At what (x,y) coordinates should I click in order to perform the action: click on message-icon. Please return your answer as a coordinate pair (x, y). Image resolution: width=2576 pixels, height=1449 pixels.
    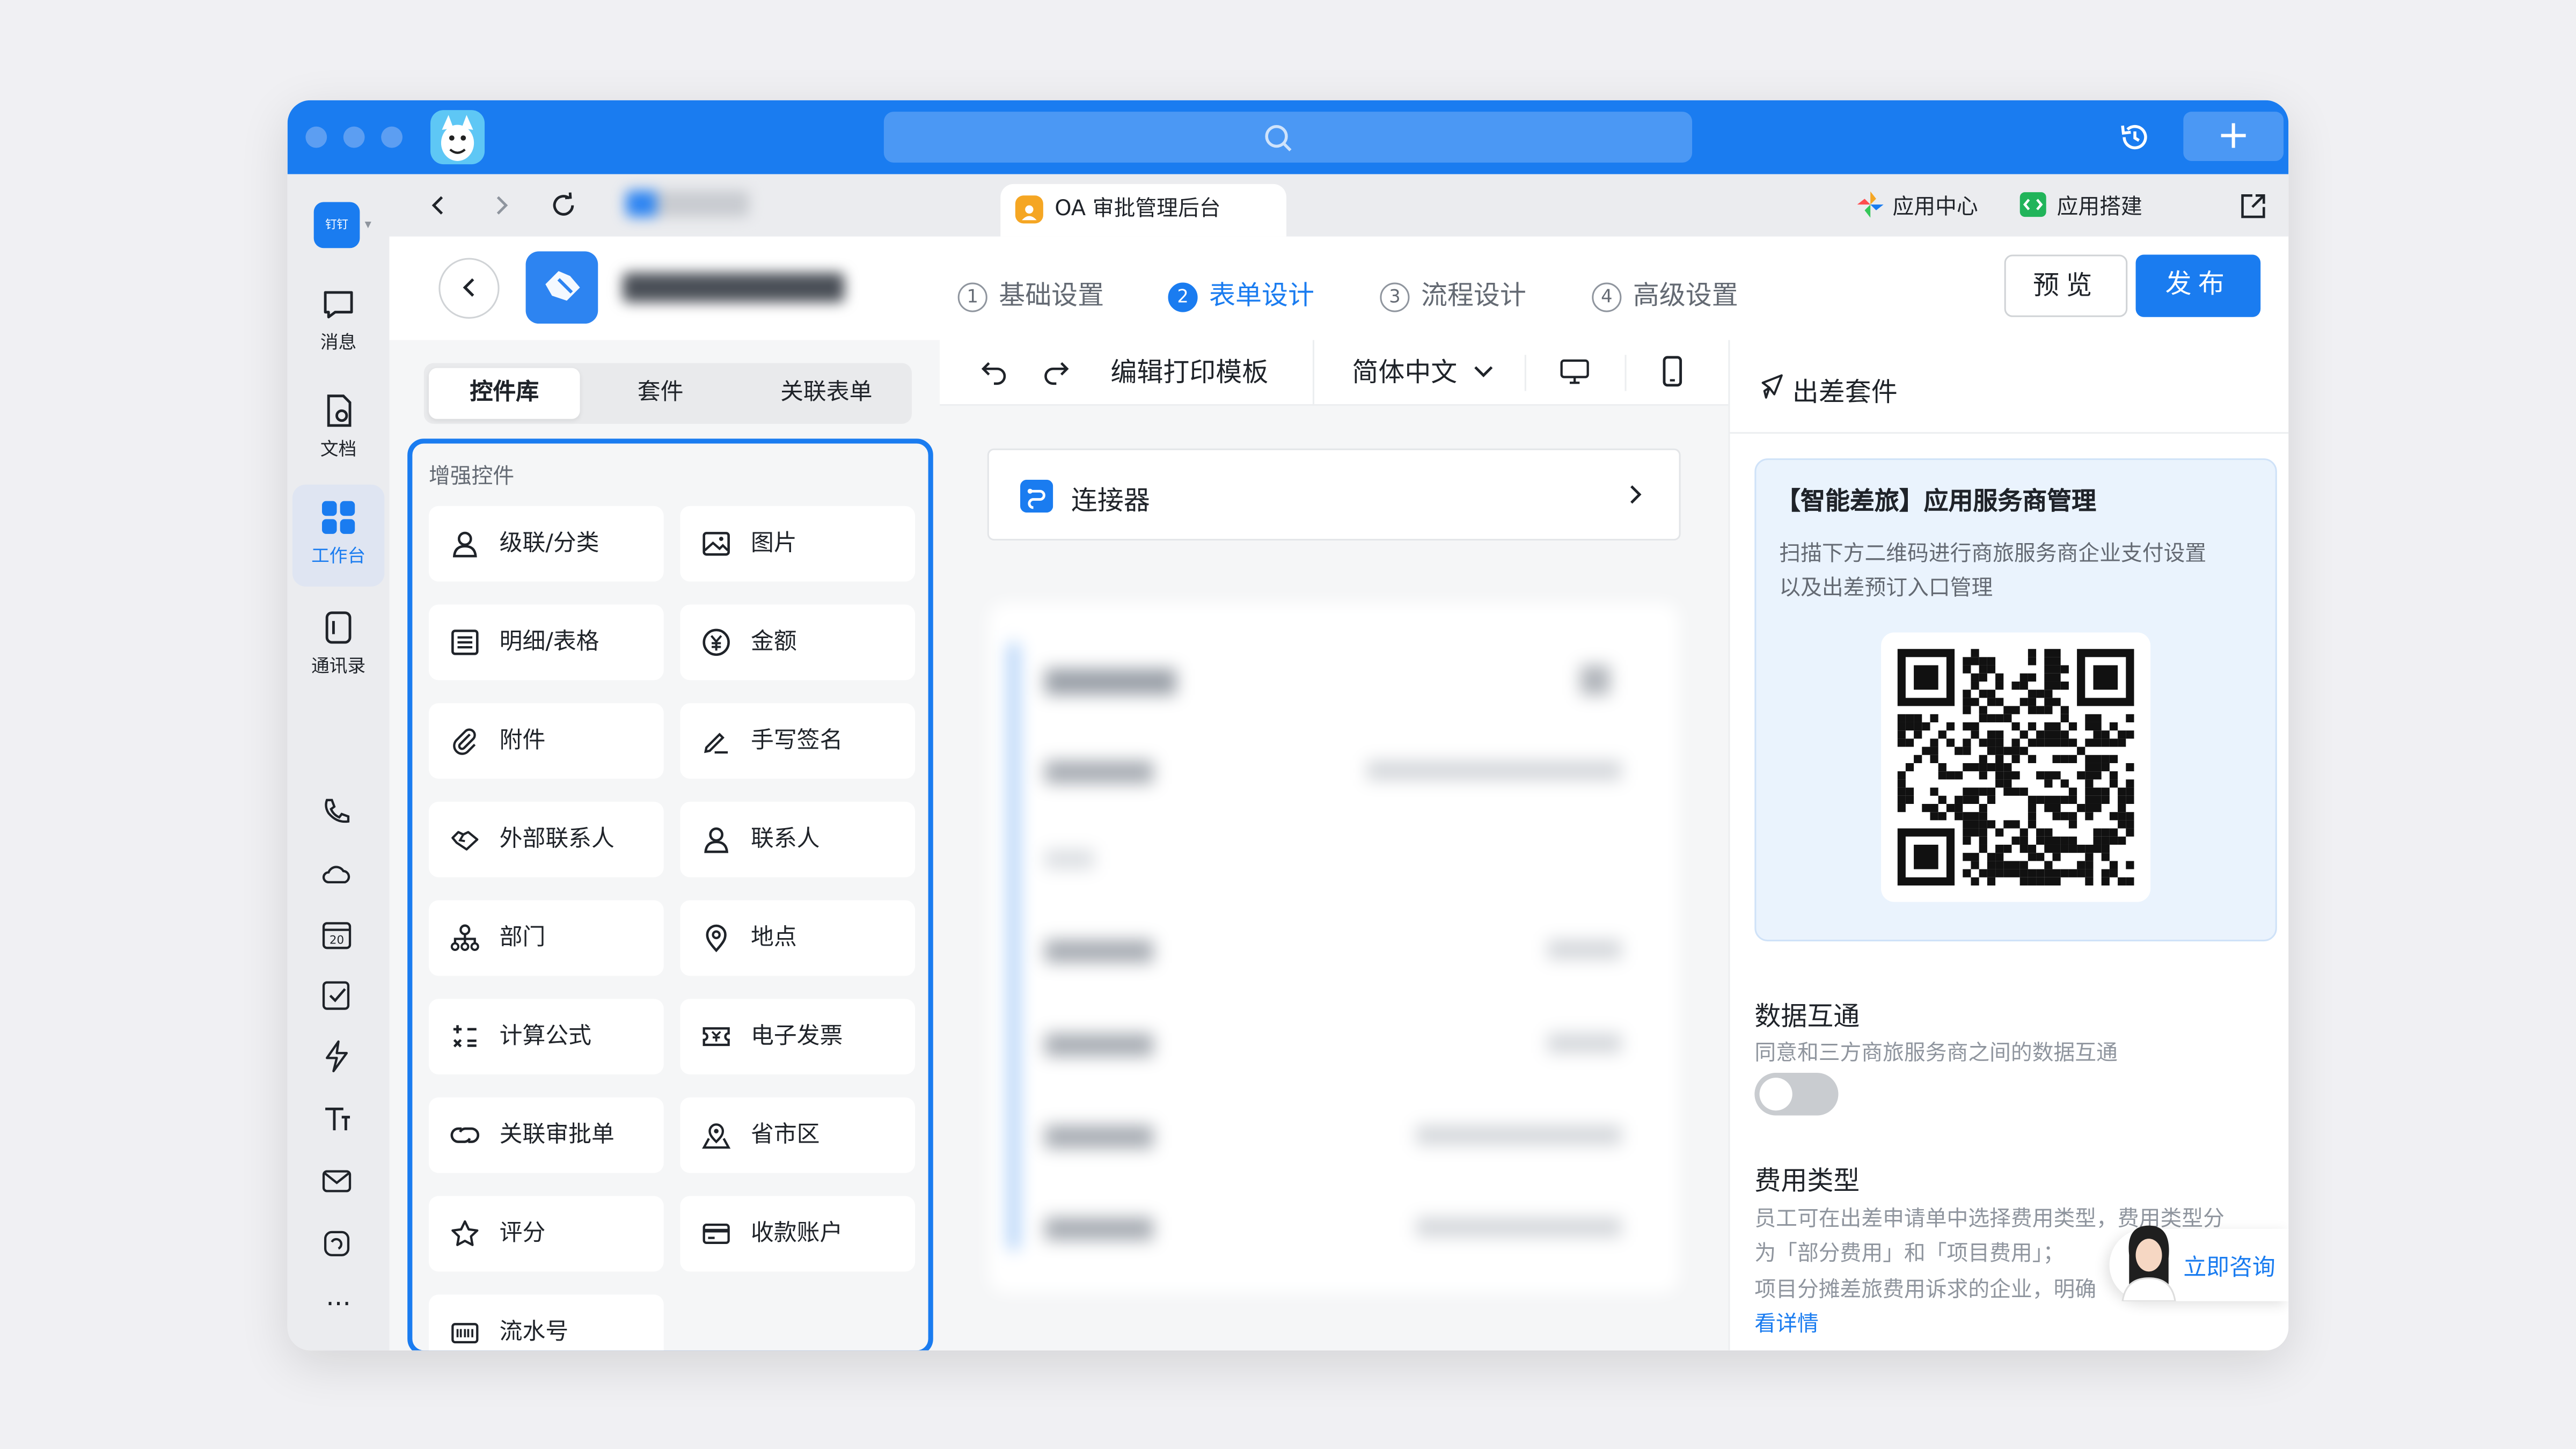
    Looking at the image, I should click on (338, 305).